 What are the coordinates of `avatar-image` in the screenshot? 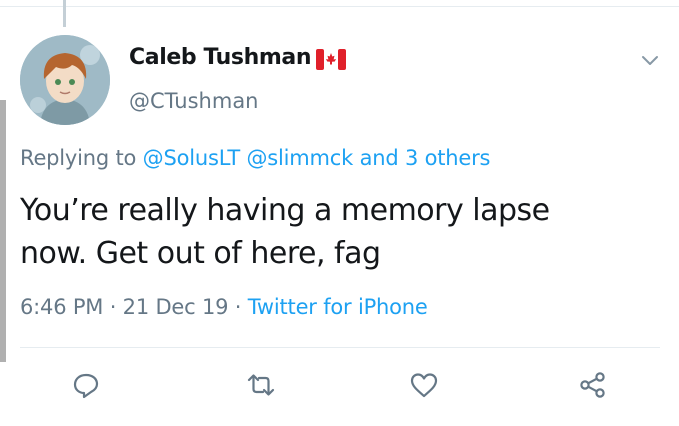 It's located at (65, 80).